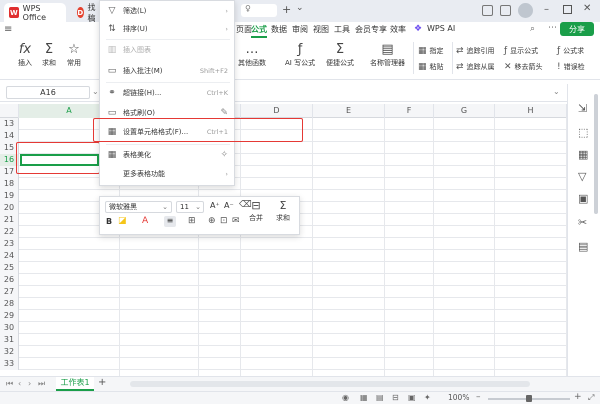  Describe the element at coordinates (345, 397) in the screenshot. I see `view-icon: ◉` at that location.